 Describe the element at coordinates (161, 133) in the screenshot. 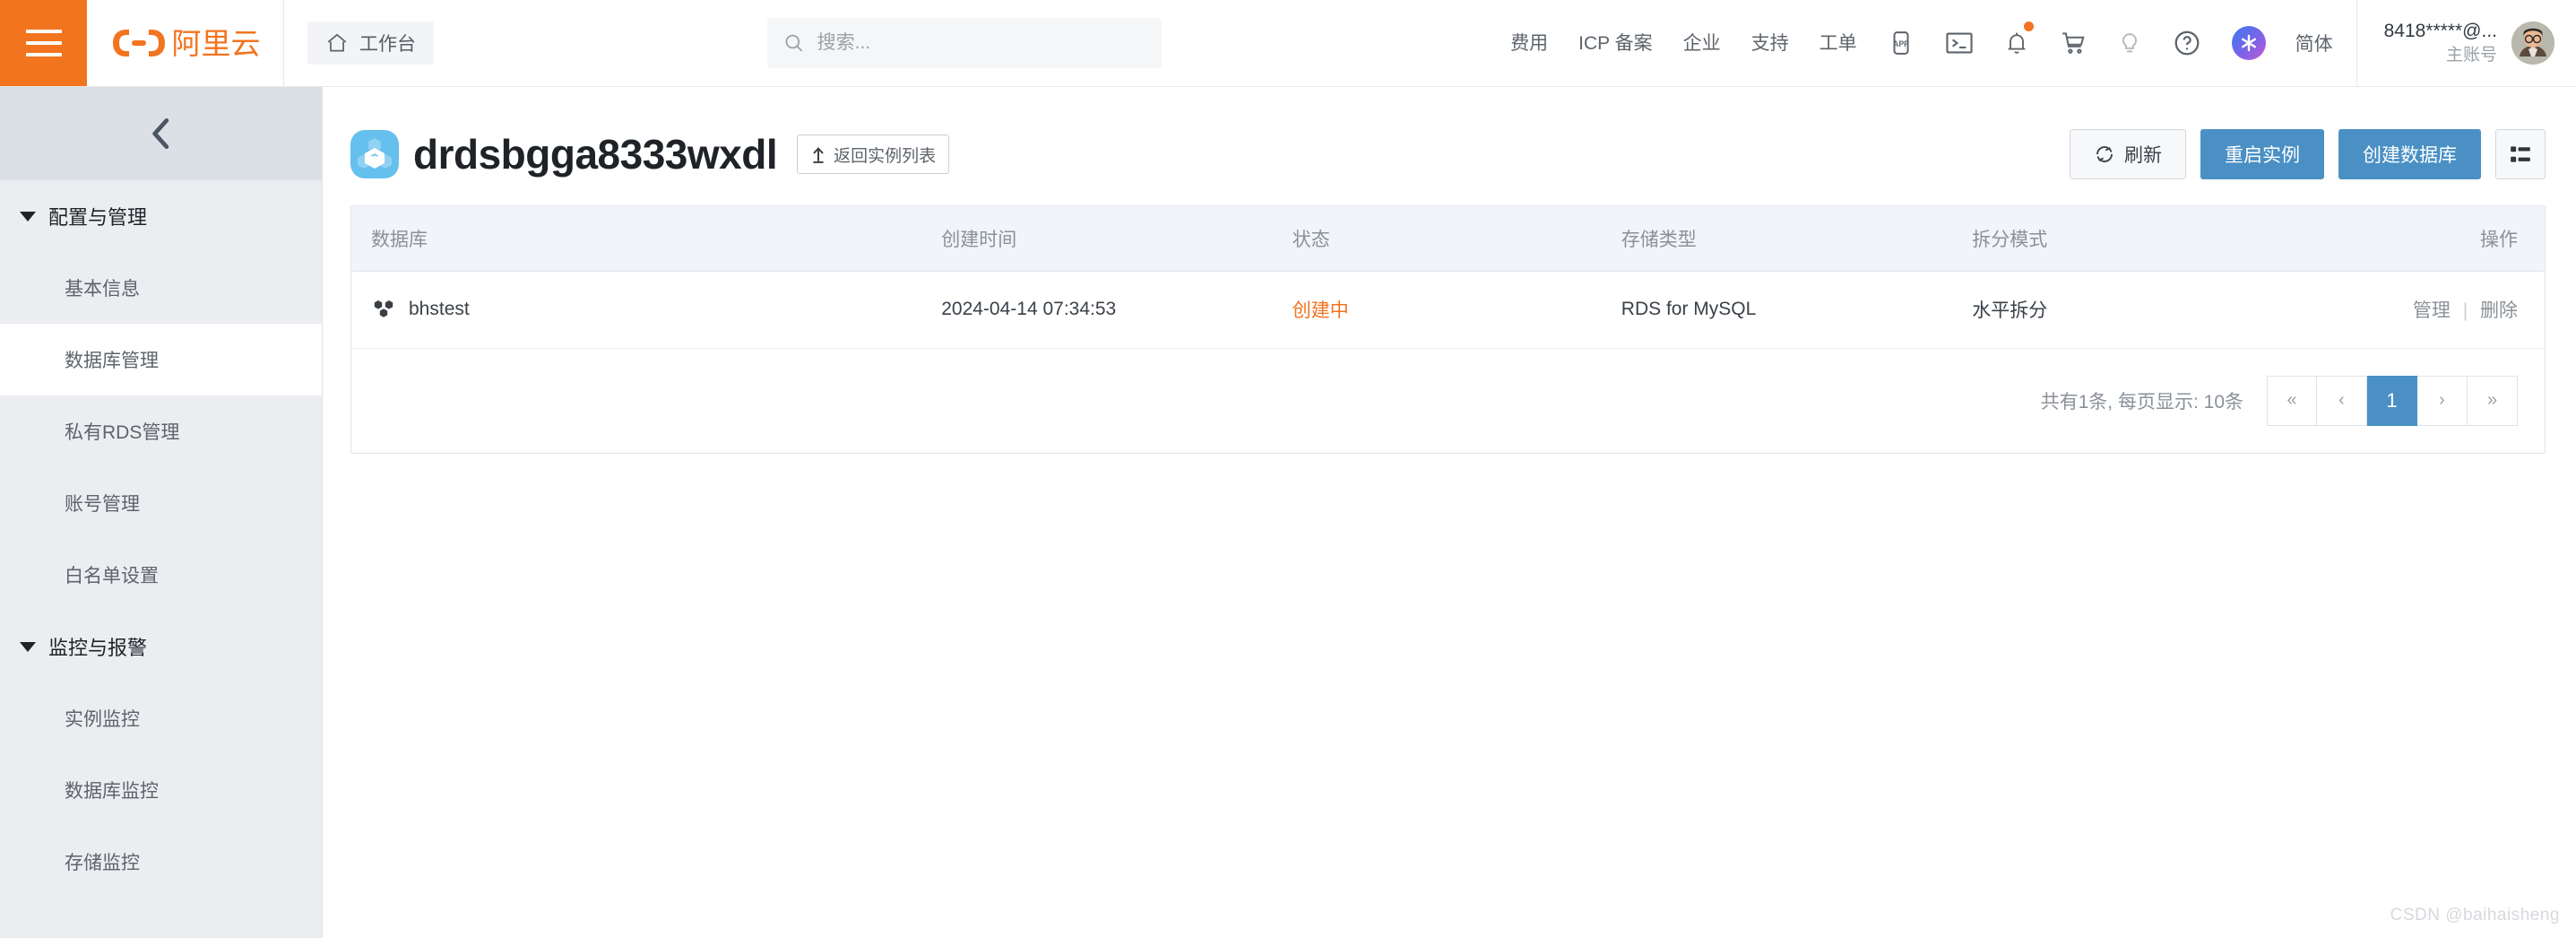

I see `sidebar-collapse-button` at that location.